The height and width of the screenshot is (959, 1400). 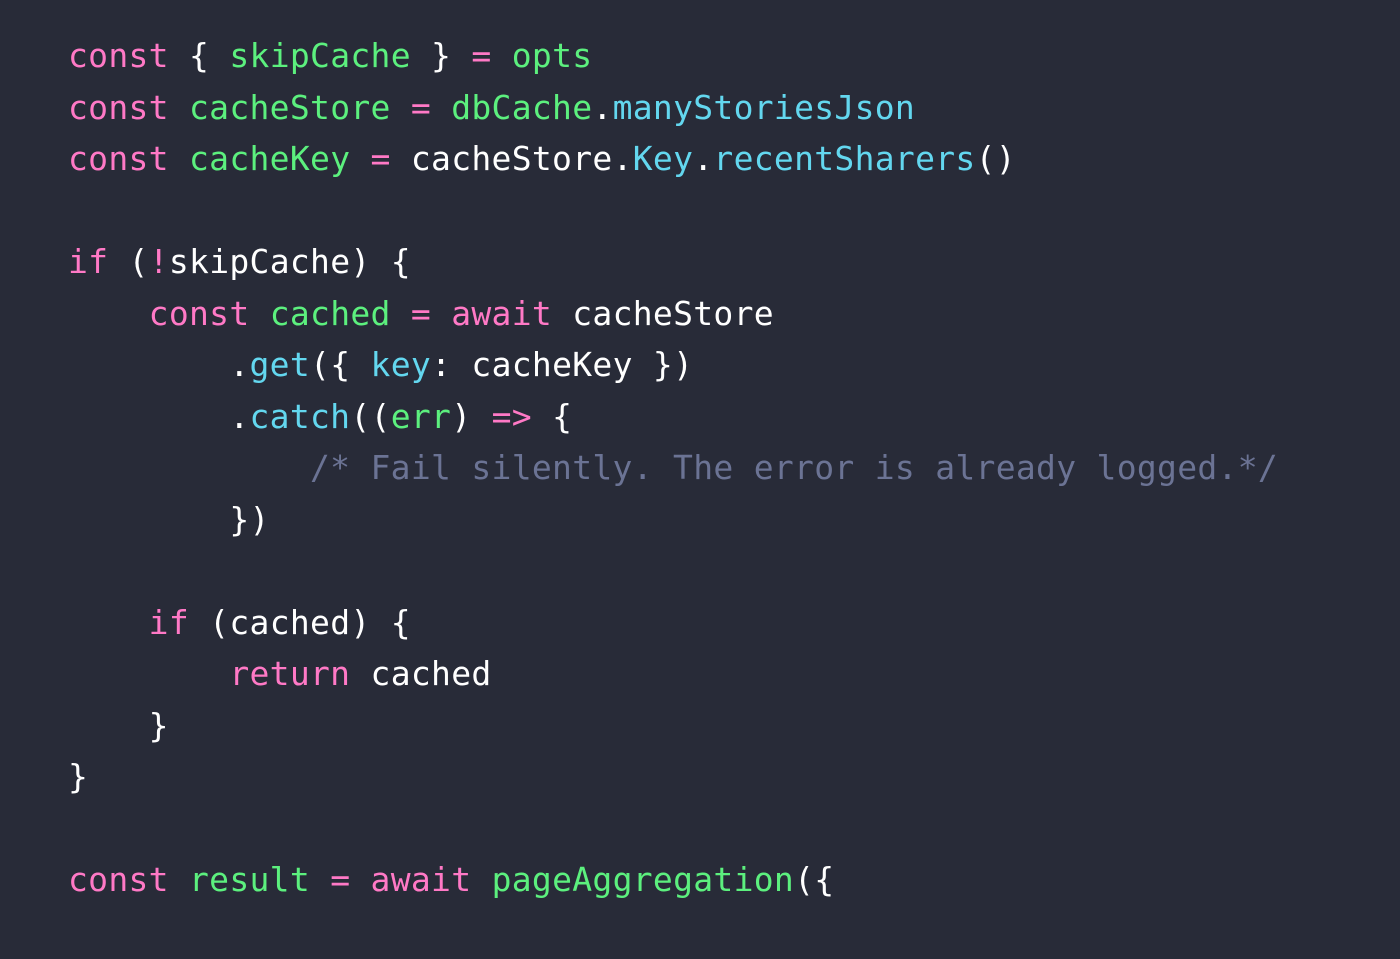 What do you see at coordinates (199, 55) in the screenshot?
I see `code-token-plain: {` at bounding box center [199, 55].